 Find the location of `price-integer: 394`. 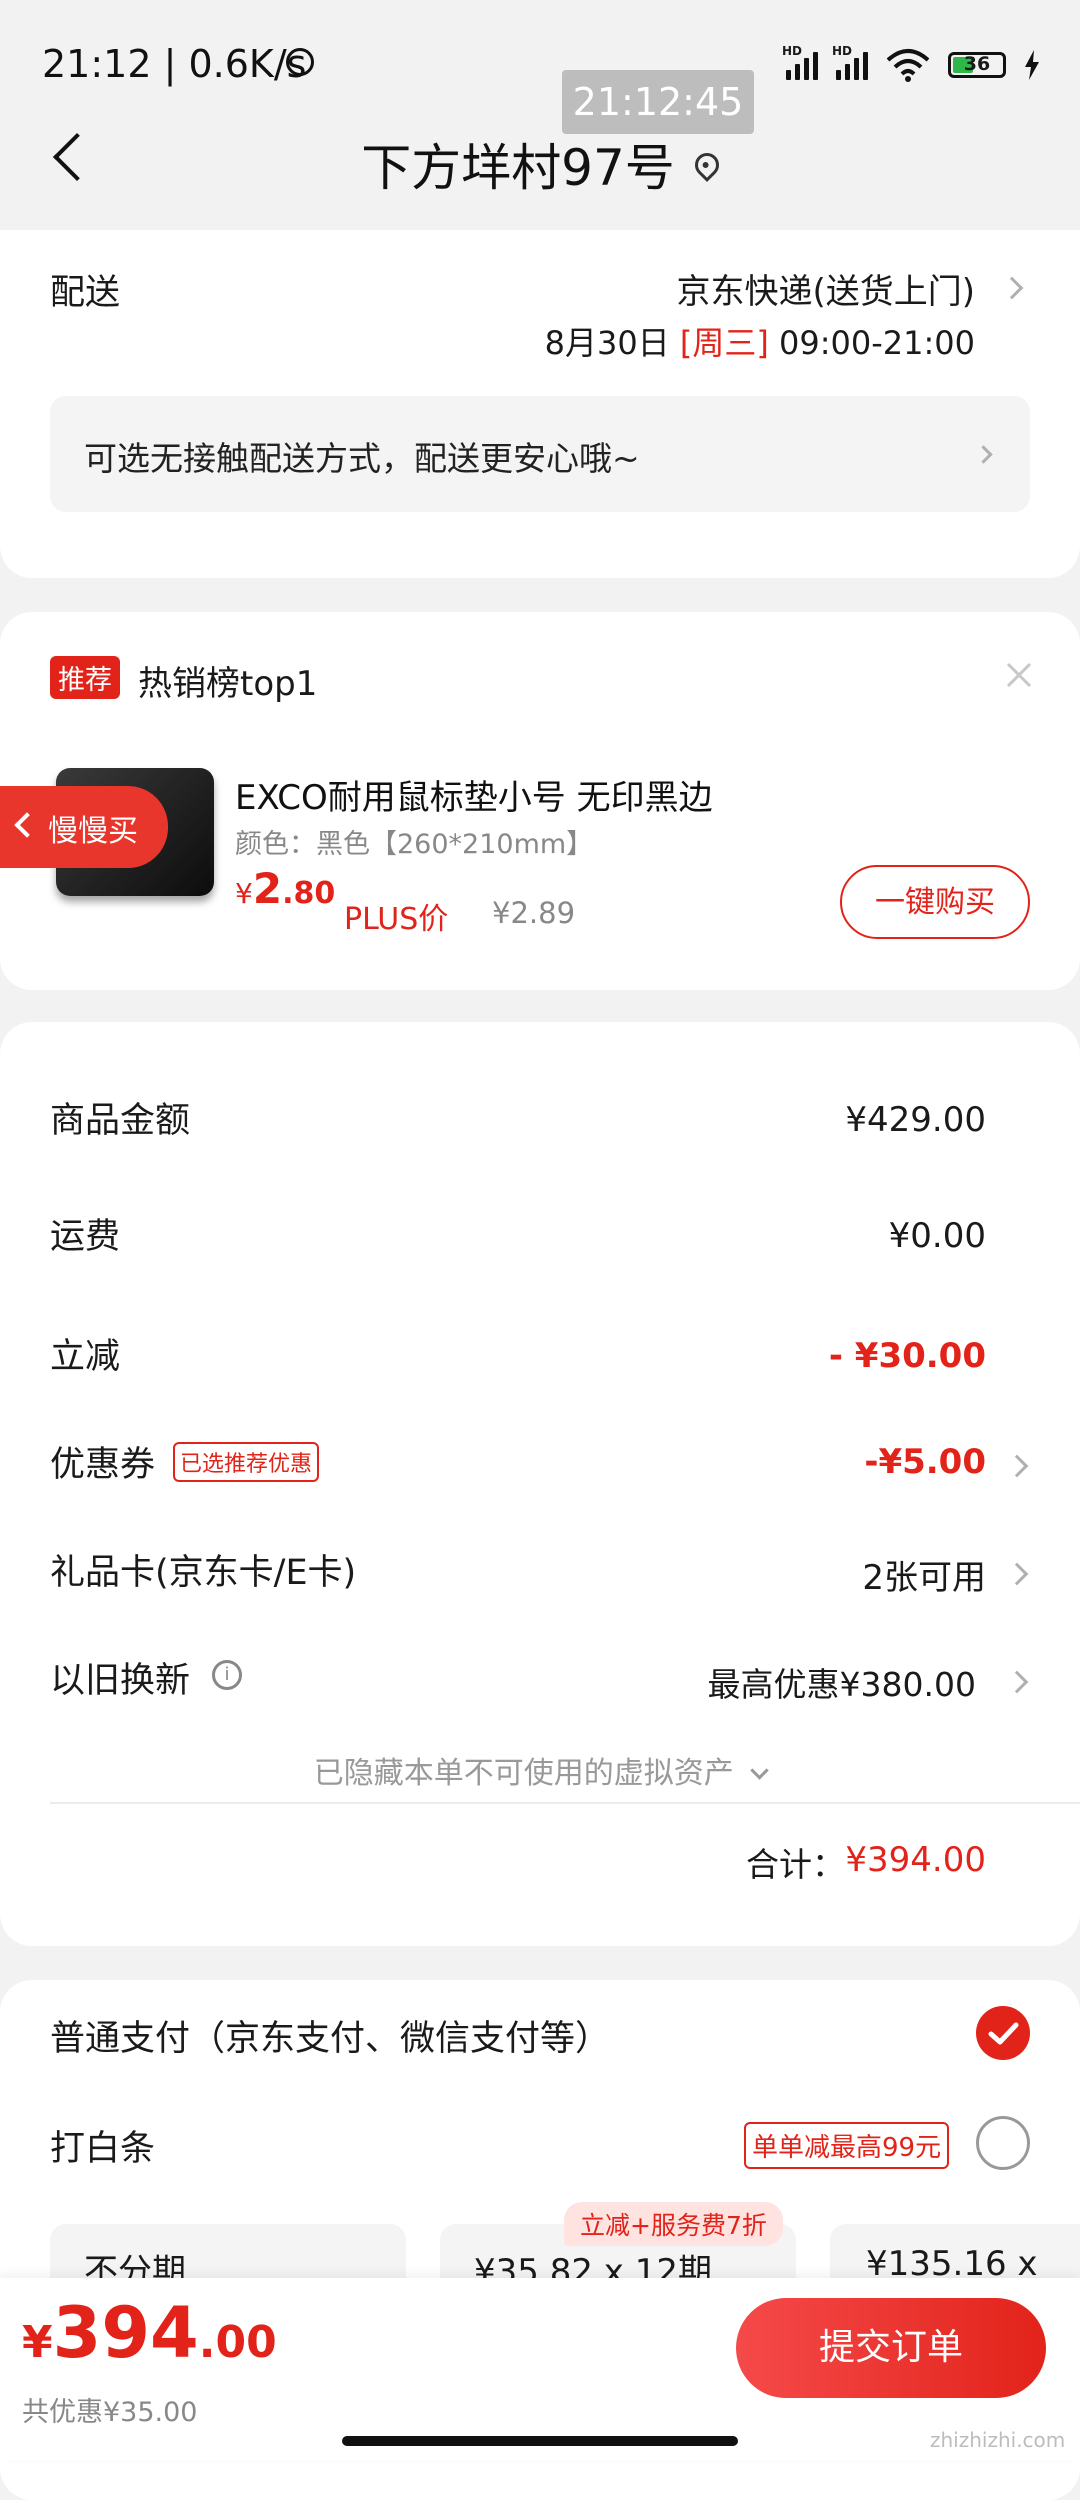

price-integer: 394 is located at coordinates (125, 2333).